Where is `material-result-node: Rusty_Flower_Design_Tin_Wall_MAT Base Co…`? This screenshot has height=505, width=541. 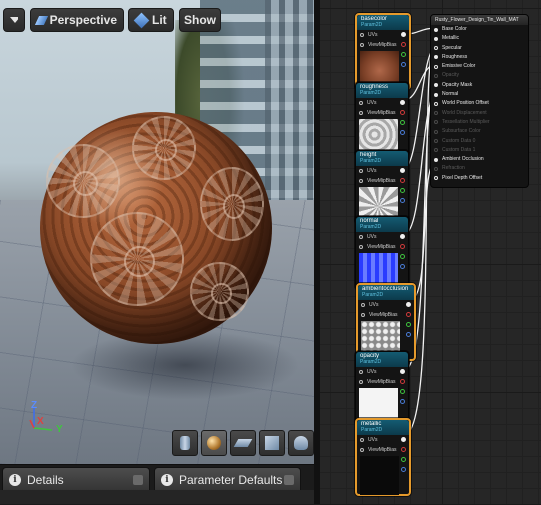 material-result-node: Rusty_Flower_Design_Tin_Wall_MAT Base Co… is located at coordinates (479, 101).